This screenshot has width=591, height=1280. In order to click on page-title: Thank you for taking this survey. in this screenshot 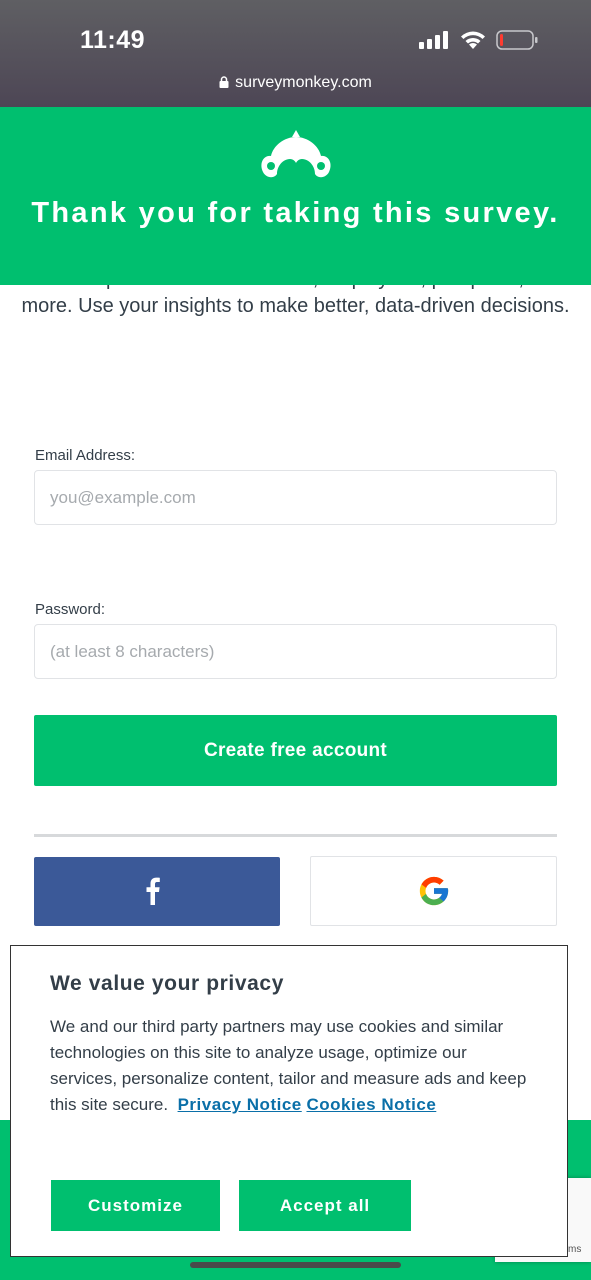, I will do `click(295, 213)`.